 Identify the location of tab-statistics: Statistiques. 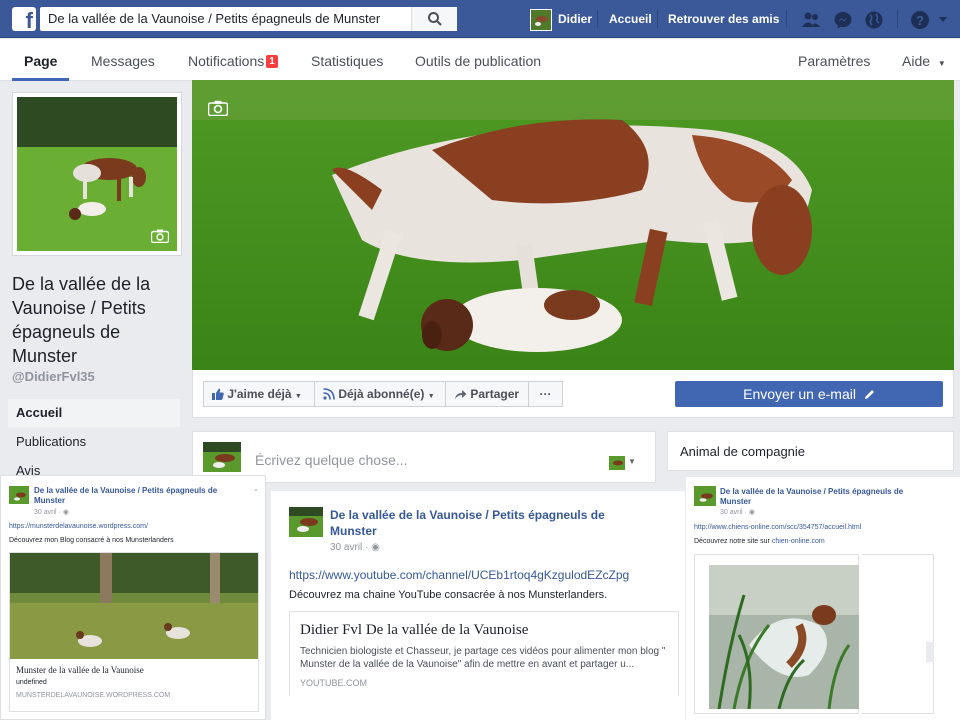
(347, 60).